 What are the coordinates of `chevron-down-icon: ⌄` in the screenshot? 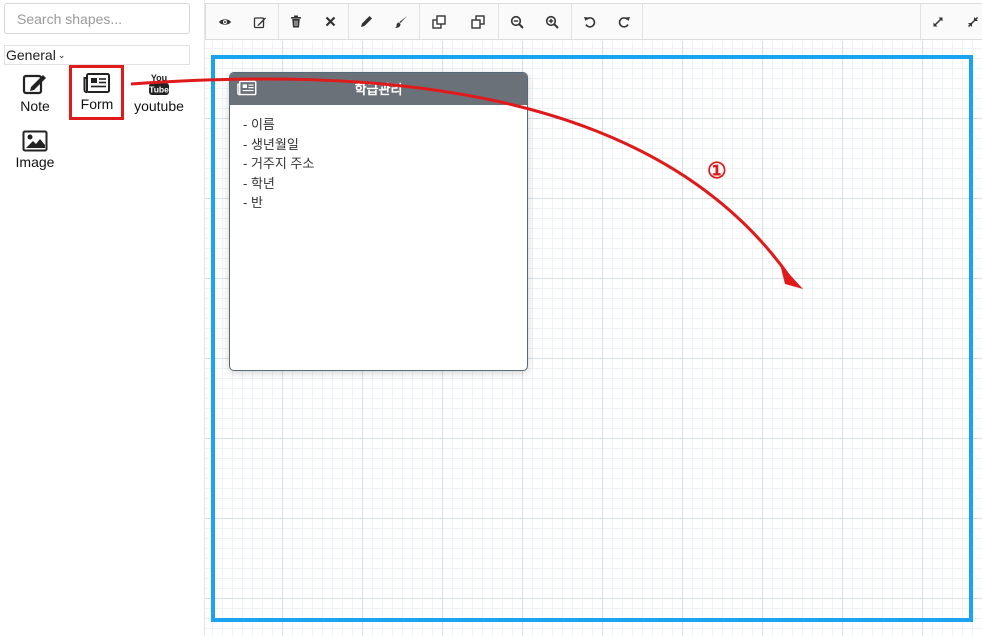 It's located at (61, 55).